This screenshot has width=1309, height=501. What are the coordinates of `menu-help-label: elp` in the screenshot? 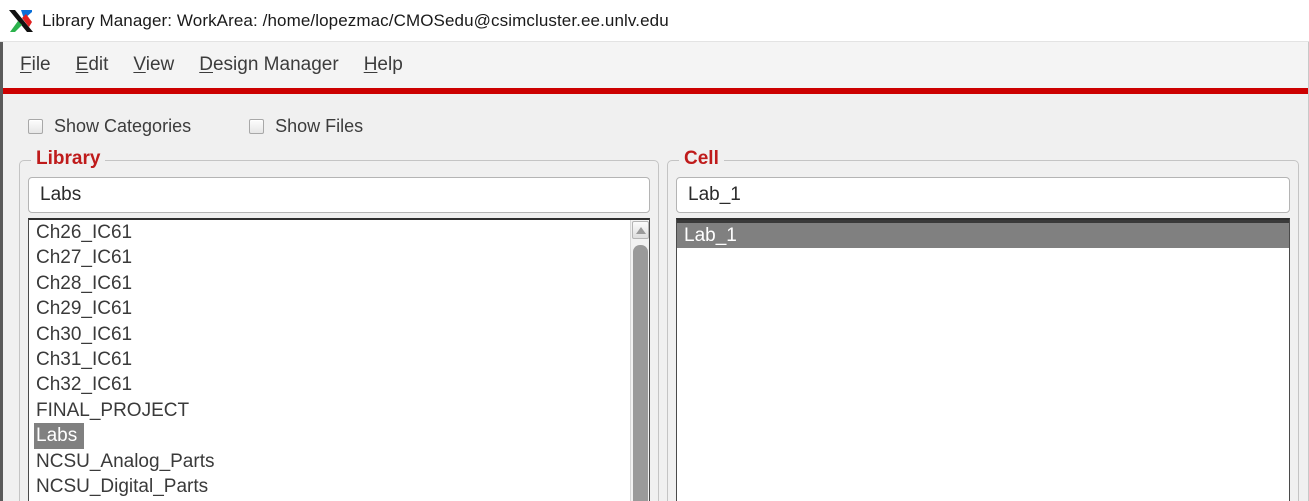 It's located at (390, 64).